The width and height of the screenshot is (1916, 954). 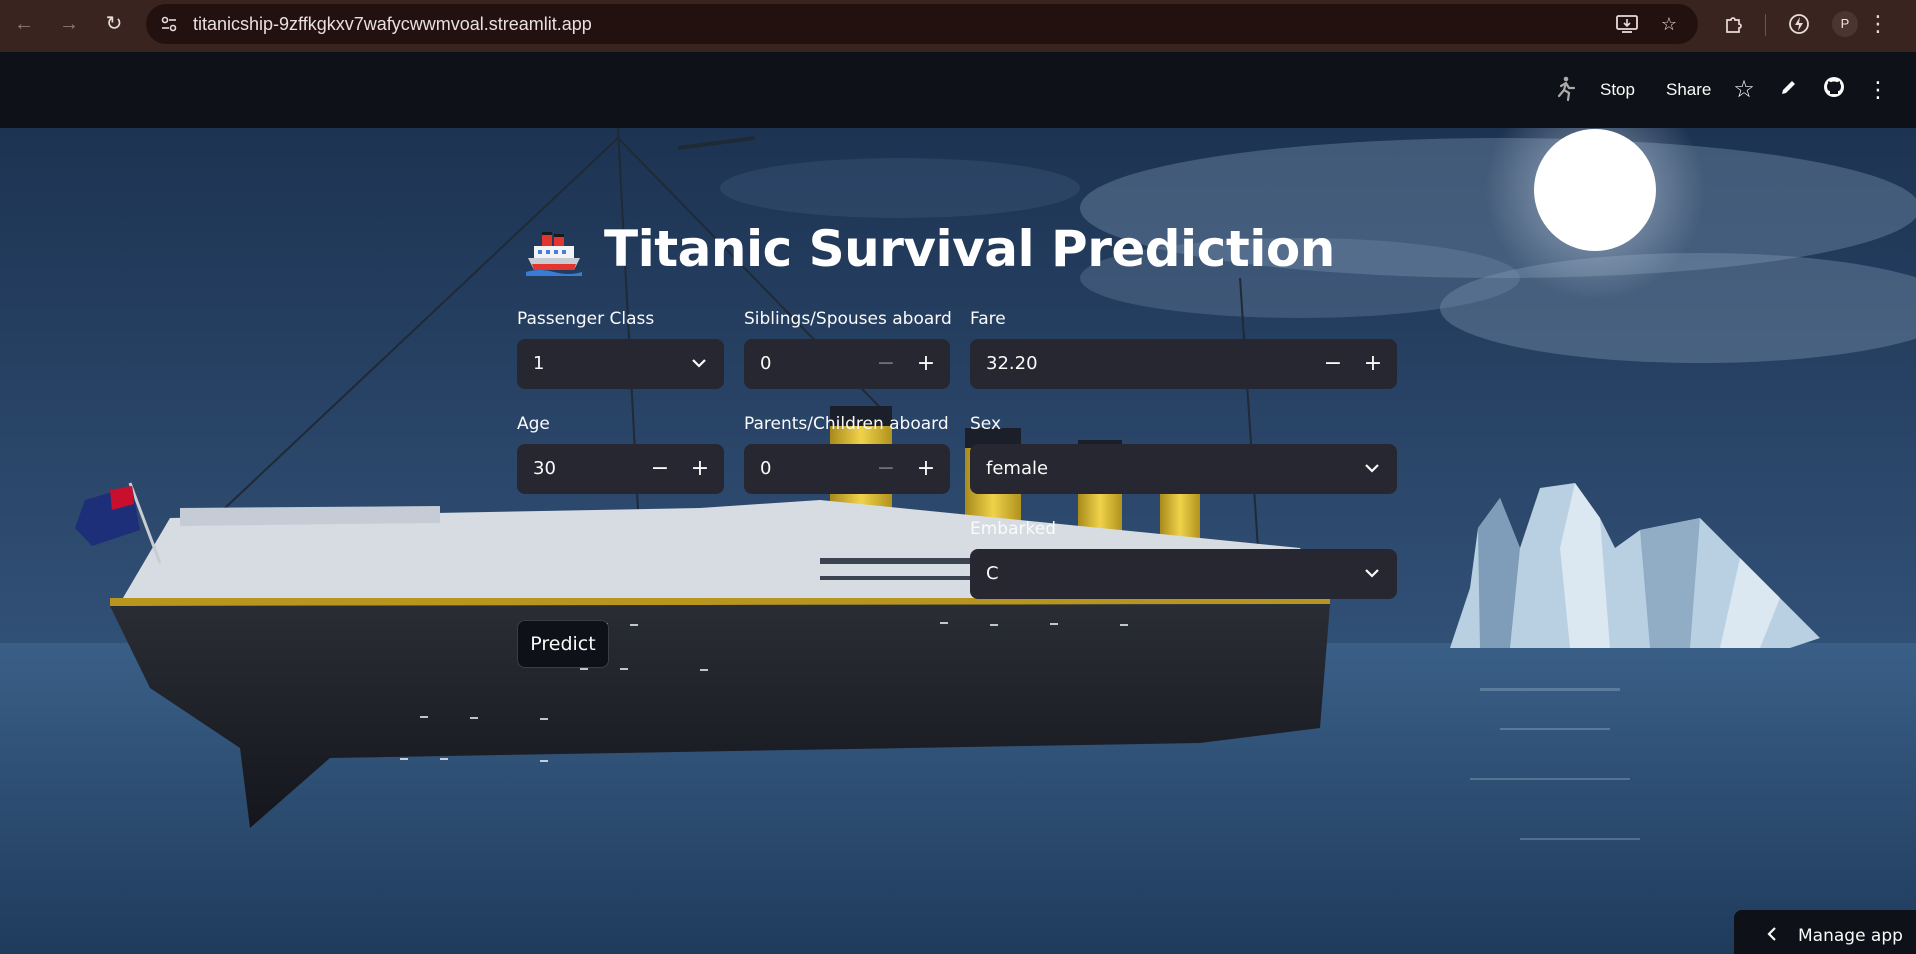 I want to click on sex-value: female, so click(x=1017, y=468).